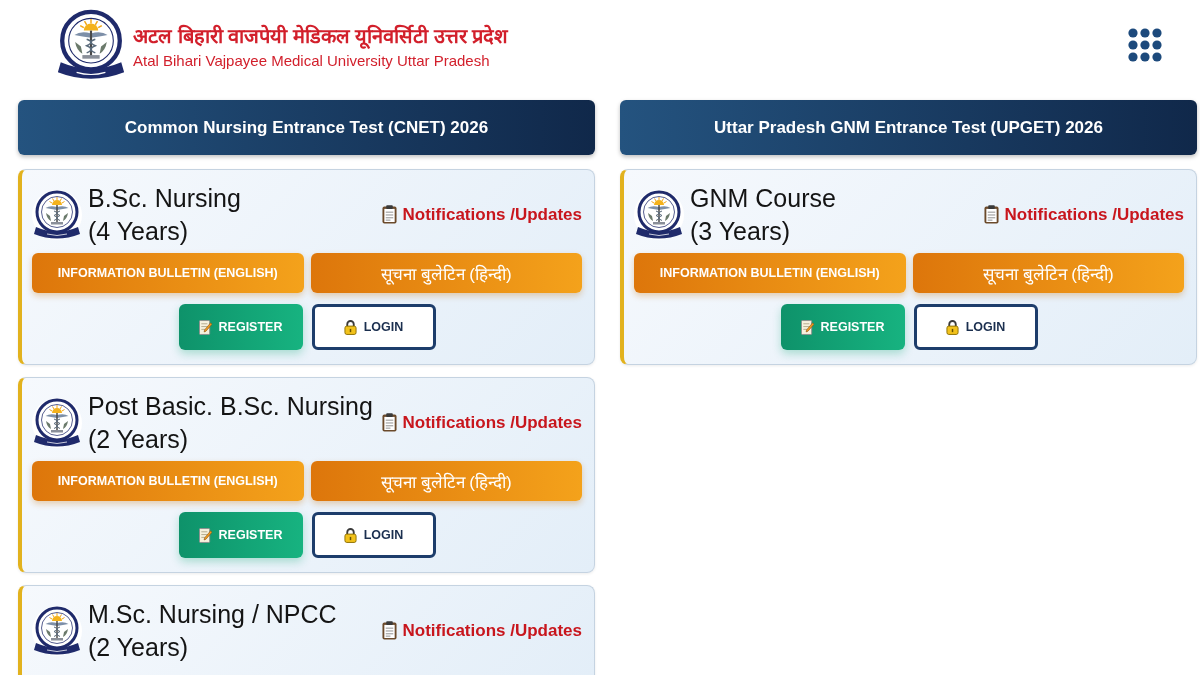  Describe the element at coordinates (212, 631) in the screenshot. I see `course-title: M.Sc. Nursing / NPCC (2 Years)` at that location.